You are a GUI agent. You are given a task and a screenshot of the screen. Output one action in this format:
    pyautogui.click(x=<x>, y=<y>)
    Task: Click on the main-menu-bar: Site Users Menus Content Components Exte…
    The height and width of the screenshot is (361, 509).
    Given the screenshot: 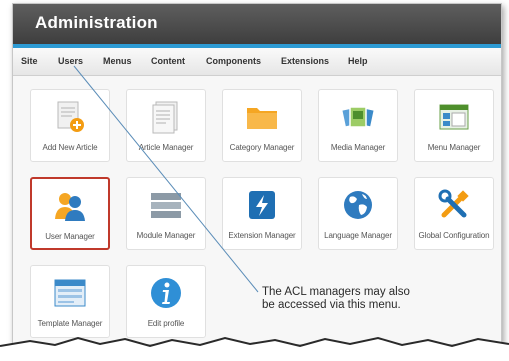 What is the action you would take?
    pyautogui.click(x=257, y=62)
    